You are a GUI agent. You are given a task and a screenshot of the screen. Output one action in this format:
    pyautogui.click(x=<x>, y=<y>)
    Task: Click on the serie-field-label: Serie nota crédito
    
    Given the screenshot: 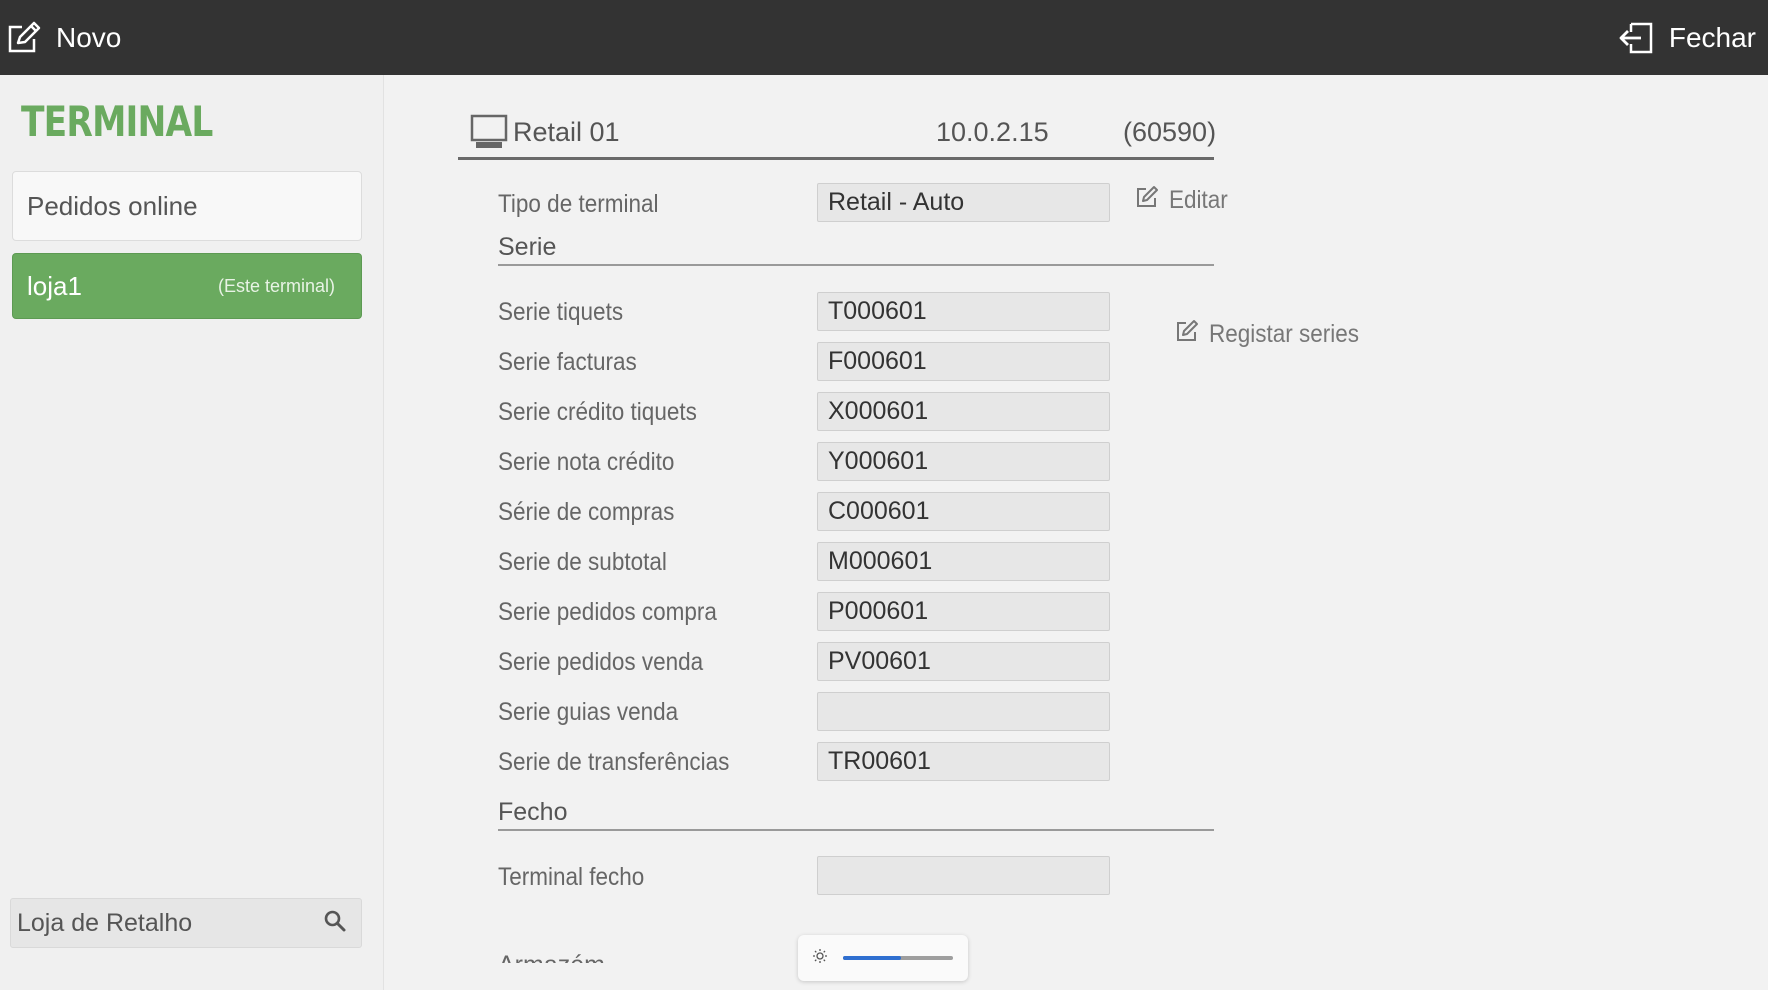 What is the action you would take?
    pyautogui.click(x=586, y=462)
    